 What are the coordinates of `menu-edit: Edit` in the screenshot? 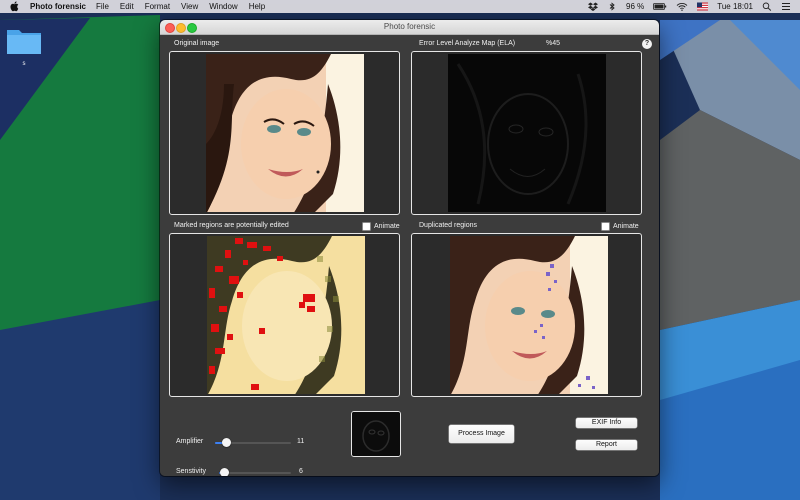 It's located at (127, 6).